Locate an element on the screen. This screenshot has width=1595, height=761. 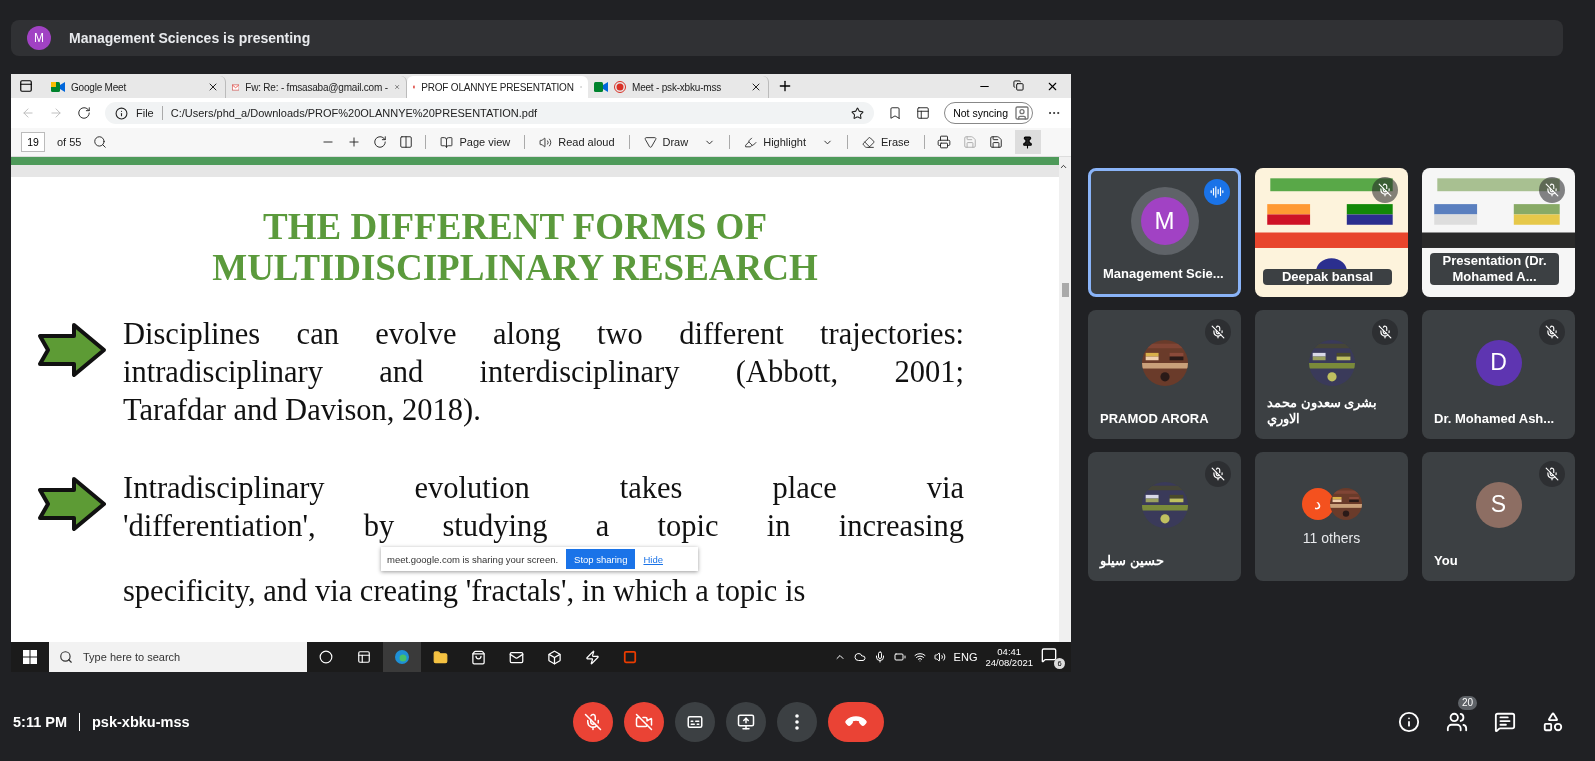
recording-icon is located at coordinates (620, 87).